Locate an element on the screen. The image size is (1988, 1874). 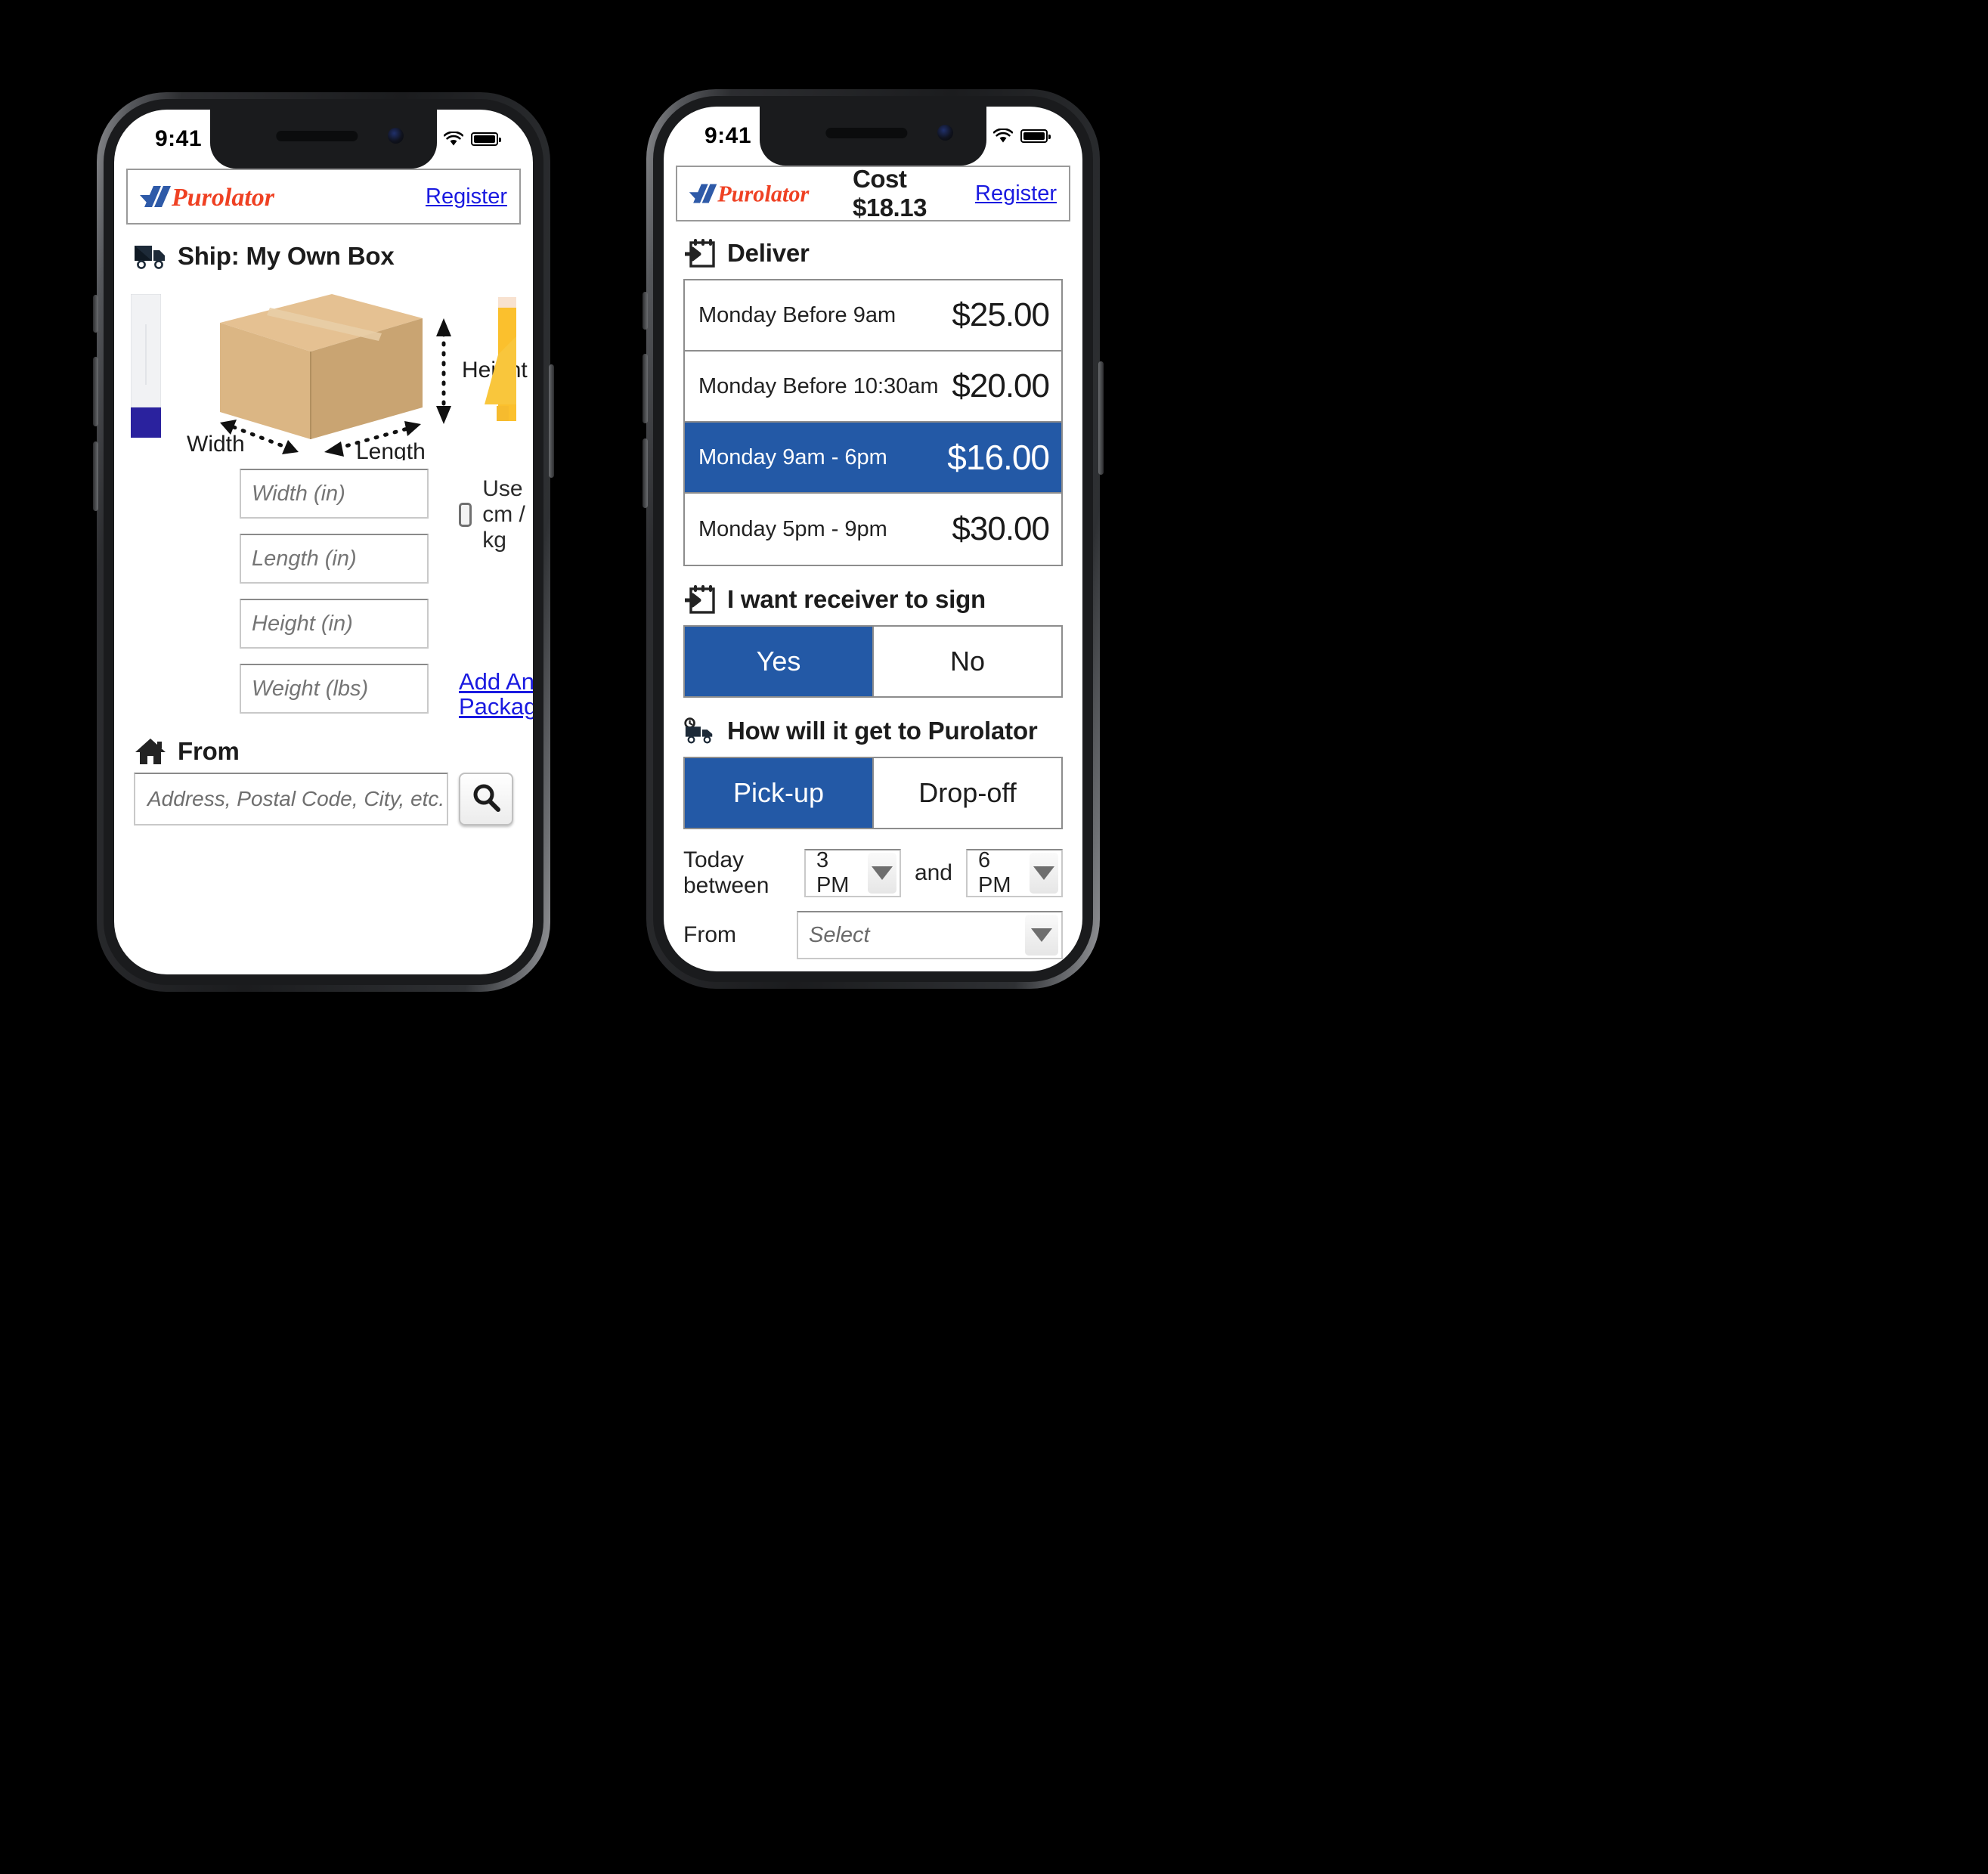
truck-icon is located at coordinates (150, 256).